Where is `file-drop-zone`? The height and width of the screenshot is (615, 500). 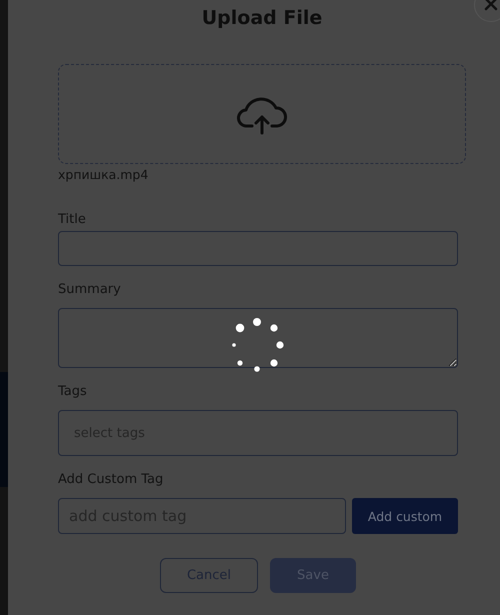 file-drop-zone is located at coordinates (262, 114).